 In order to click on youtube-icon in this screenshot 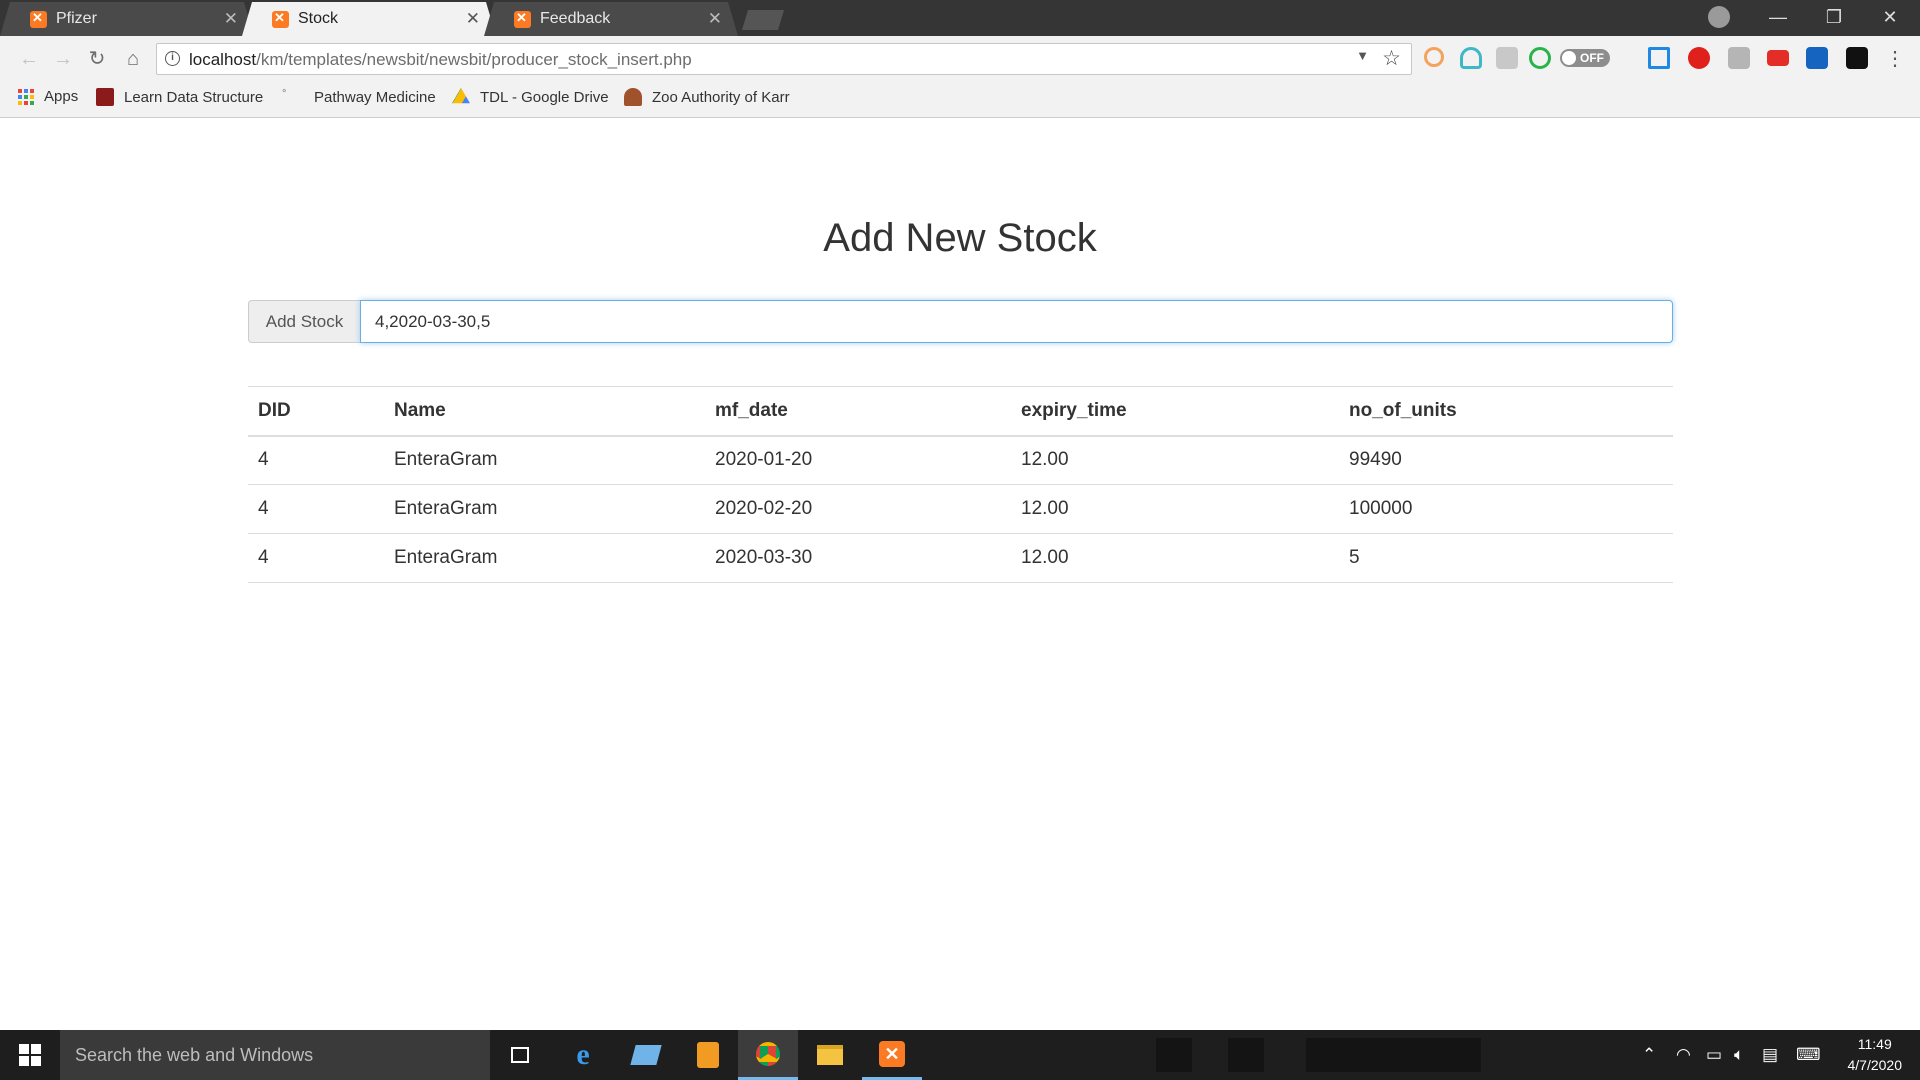, I will do `click(1778, 58)`.